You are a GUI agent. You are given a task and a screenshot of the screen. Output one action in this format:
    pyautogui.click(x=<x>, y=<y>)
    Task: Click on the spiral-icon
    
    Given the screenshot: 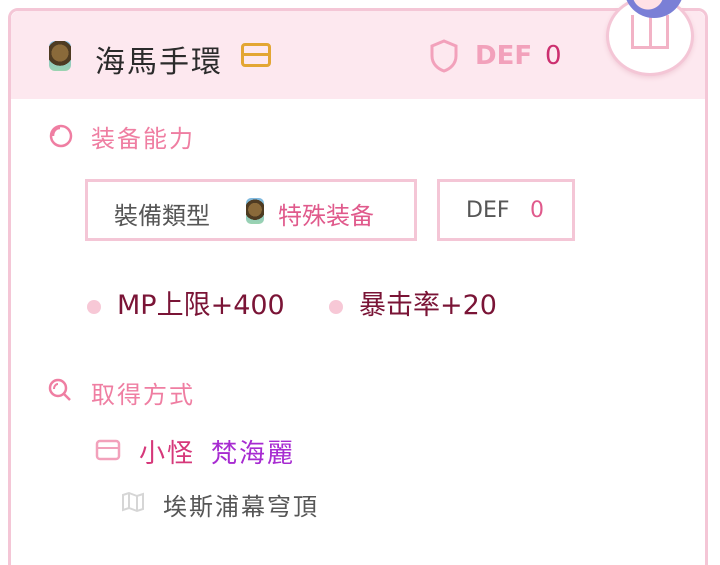 What is the action you would take?
    pyautogui.click(x=61, y=136)
    